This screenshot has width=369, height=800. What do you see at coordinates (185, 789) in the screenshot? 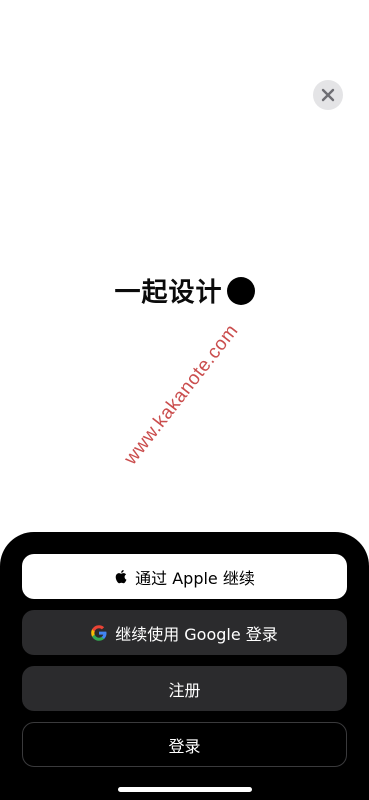
I see `home-indicator` at bounding box center [185, 789].